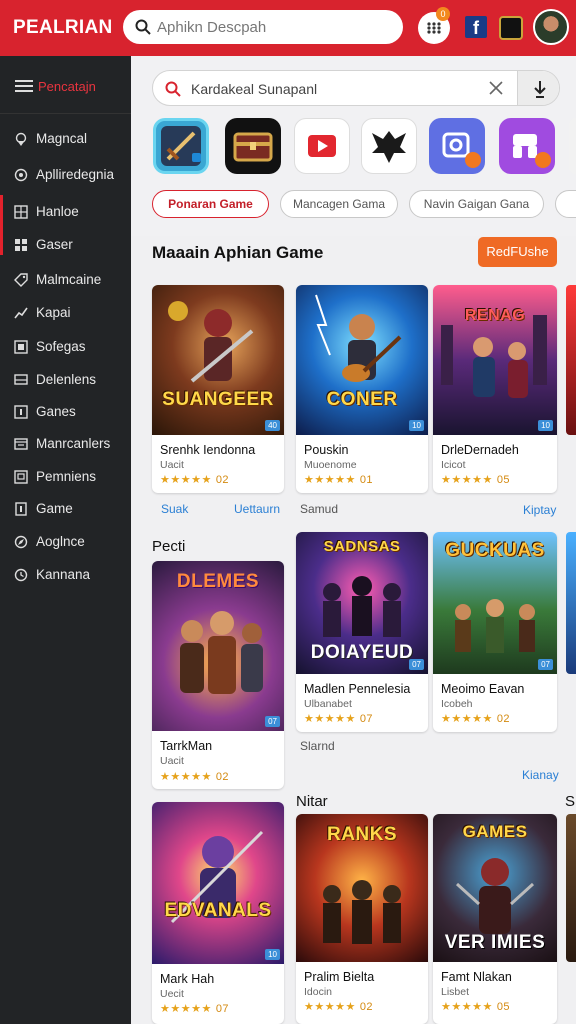 The height and width of the screenshot is (1024, 576). I want to click on sidebar-item-label: Manrcanlers, so click(73, 443).